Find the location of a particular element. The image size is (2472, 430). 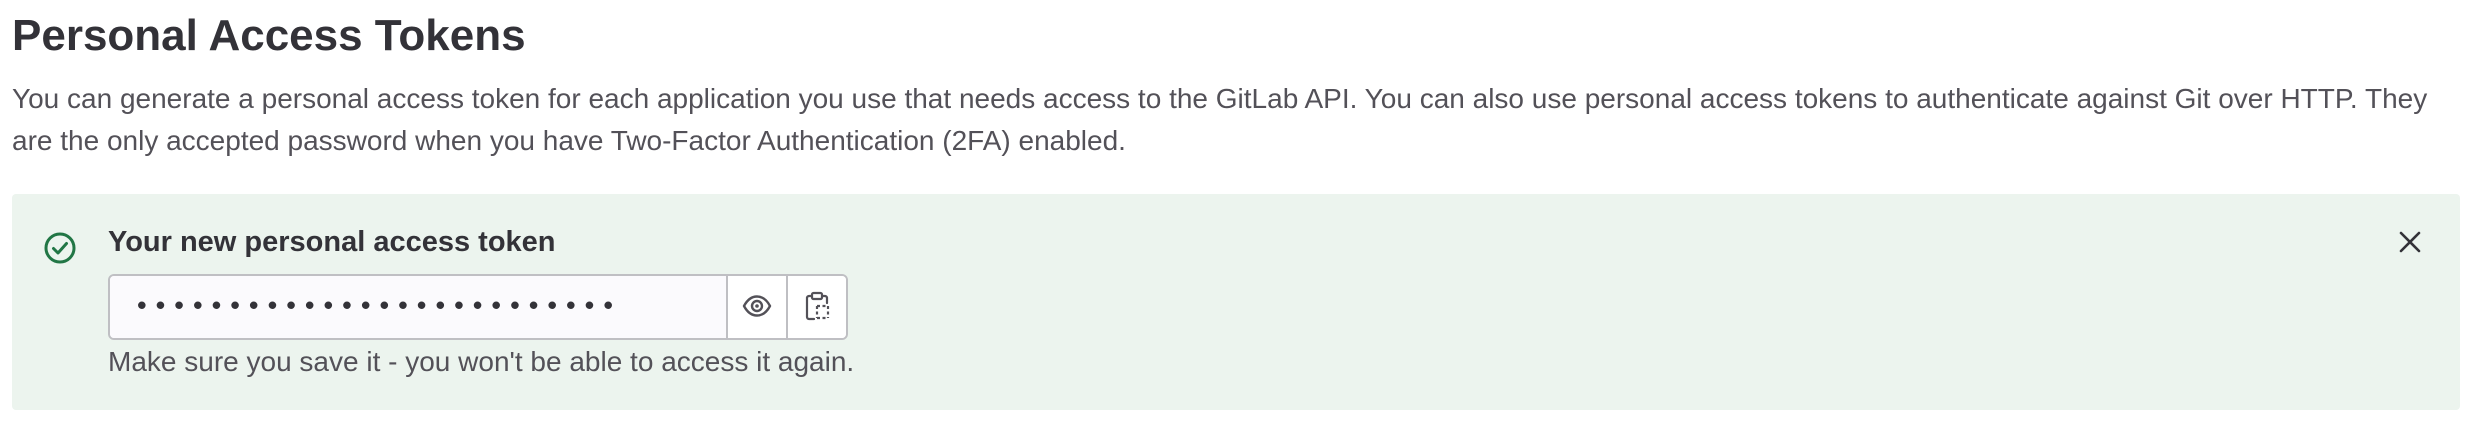

reveal-token-button is located at coordinates (756, 307).